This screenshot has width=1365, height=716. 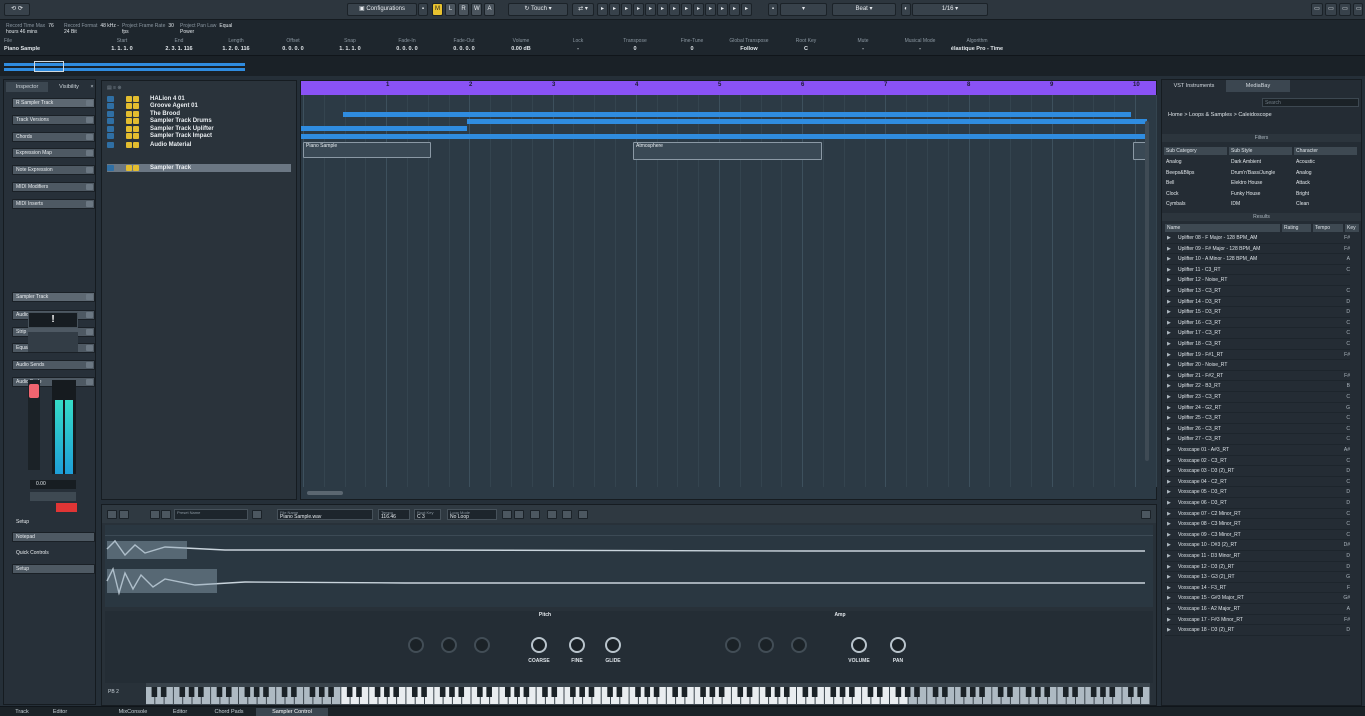 What do you see at coordinates (1257, 599) in the screenshot?
I see `result-row: ▶ Voxscape 15 - G#3 Major_RT G#` at bounding box center [1257, 599].